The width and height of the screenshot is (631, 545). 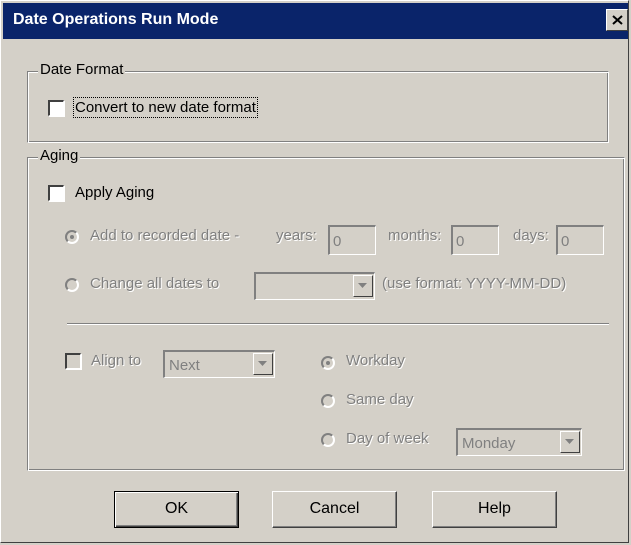 I want to click on change-all-dates-label: Change all dates to, so click(x=154, y=283).